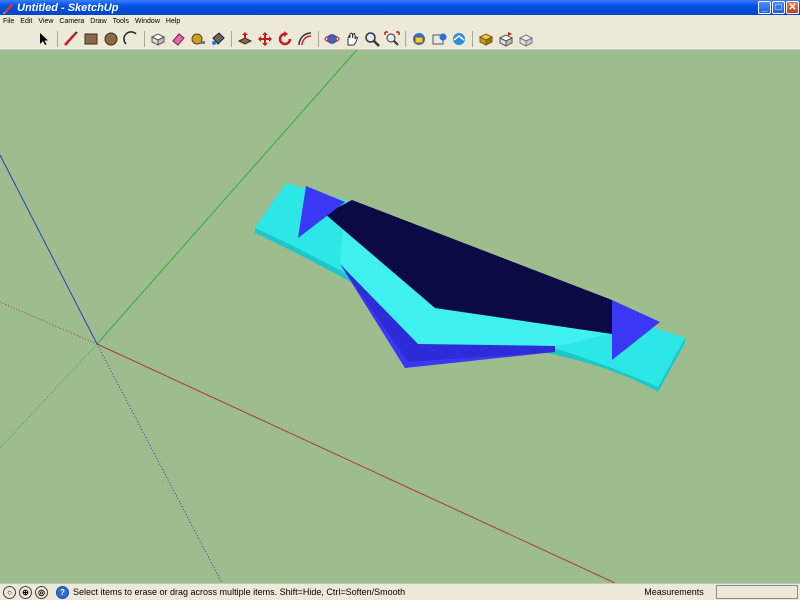  Describe the element at coordinates (392, 39) in the screenshot. I see `zoom-extents-icon` at that location.